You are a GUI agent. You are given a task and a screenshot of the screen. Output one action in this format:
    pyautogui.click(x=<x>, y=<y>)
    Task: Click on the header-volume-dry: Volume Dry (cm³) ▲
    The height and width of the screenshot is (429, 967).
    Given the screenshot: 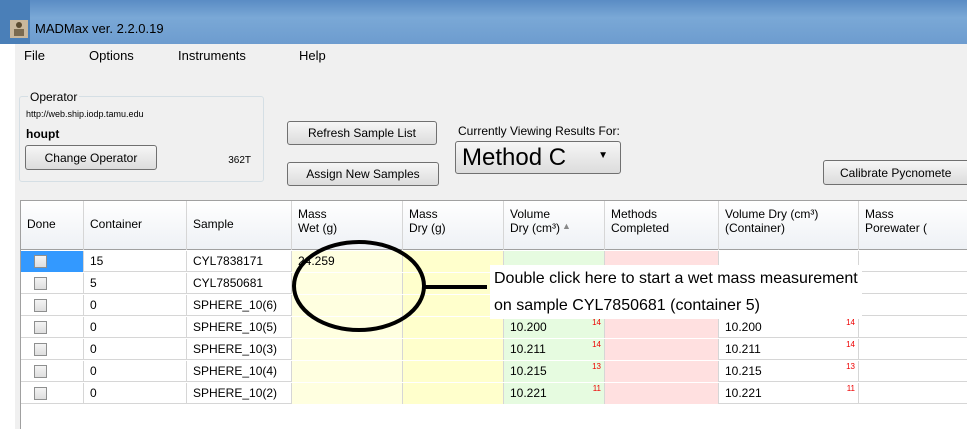 What is the action you would take?
    pyautogui.click(x=554, y=225)
    